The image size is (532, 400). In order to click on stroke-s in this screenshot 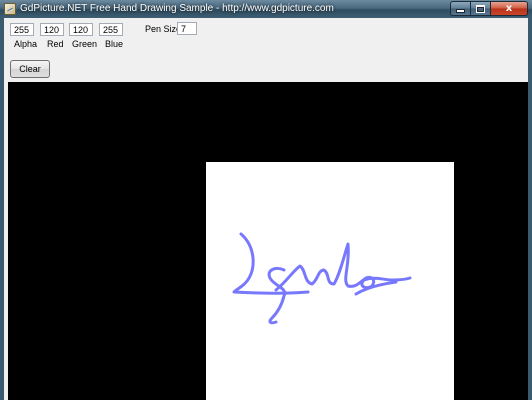, I will do `click(277, 295)`.